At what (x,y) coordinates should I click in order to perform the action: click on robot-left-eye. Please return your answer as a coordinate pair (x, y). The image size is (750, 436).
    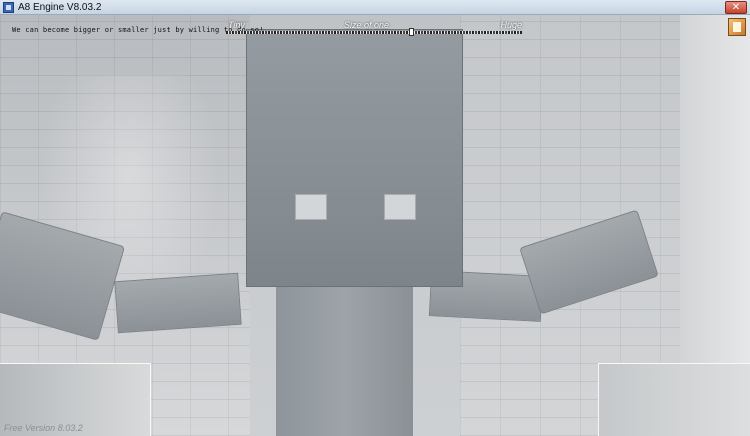
    Looking at the image, I should click on (311, 207).